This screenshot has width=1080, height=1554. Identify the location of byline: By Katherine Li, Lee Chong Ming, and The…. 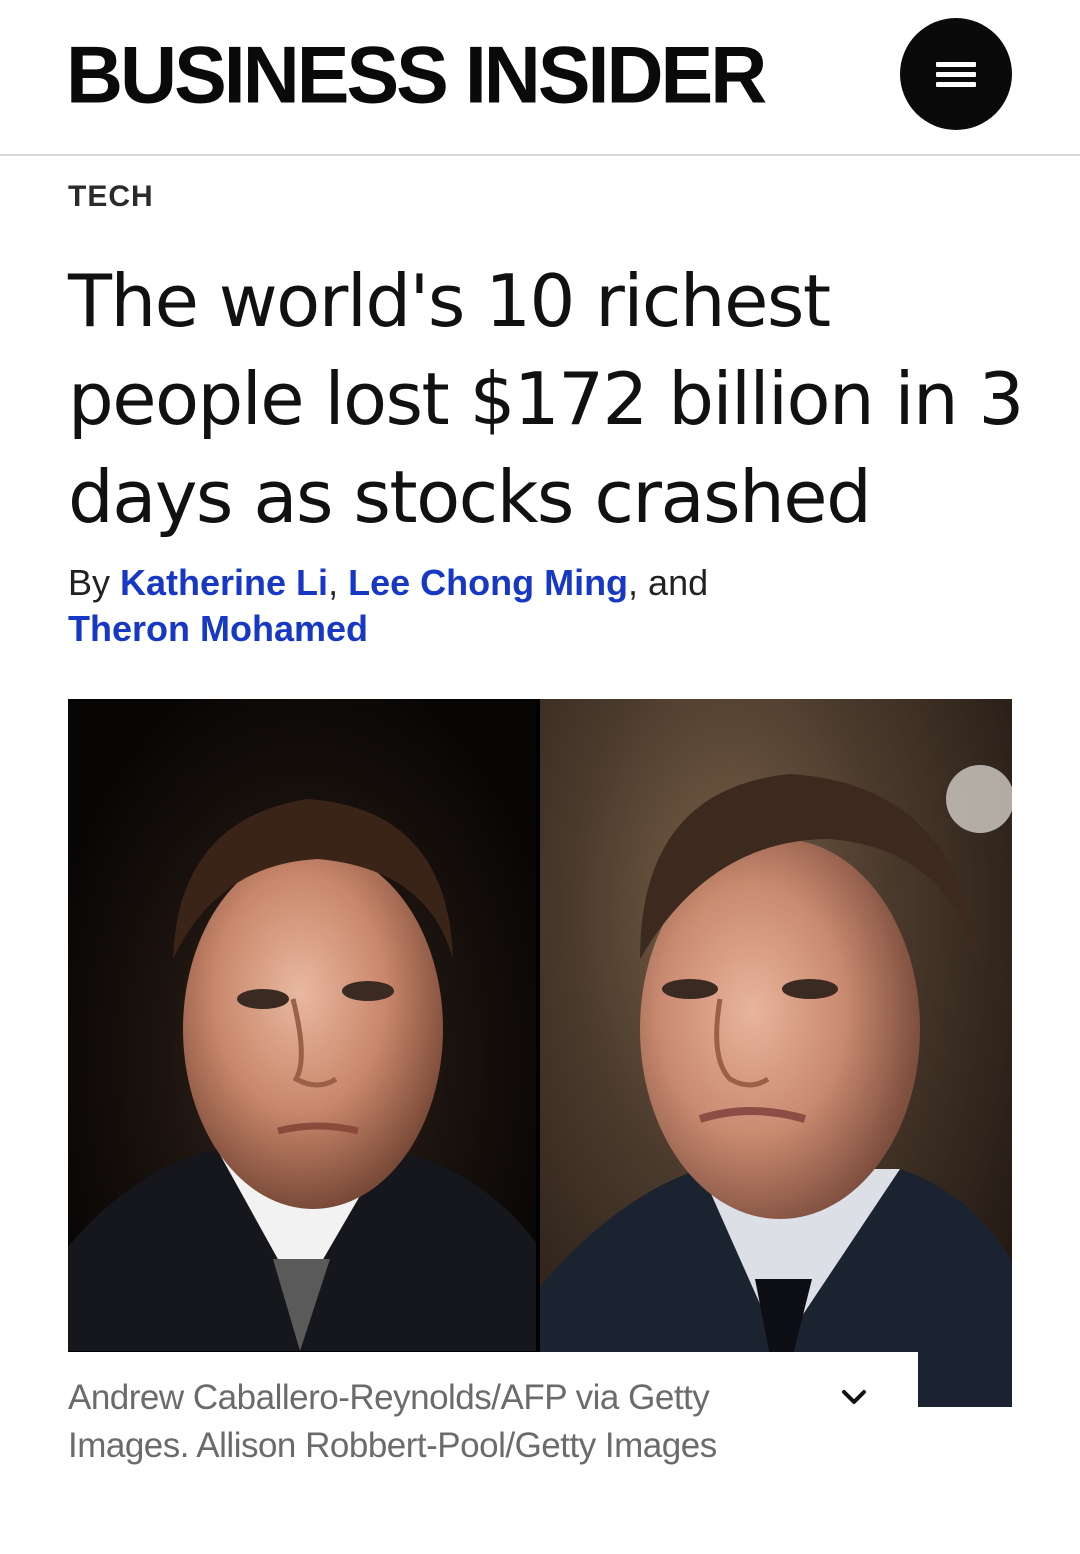
(518, 606).